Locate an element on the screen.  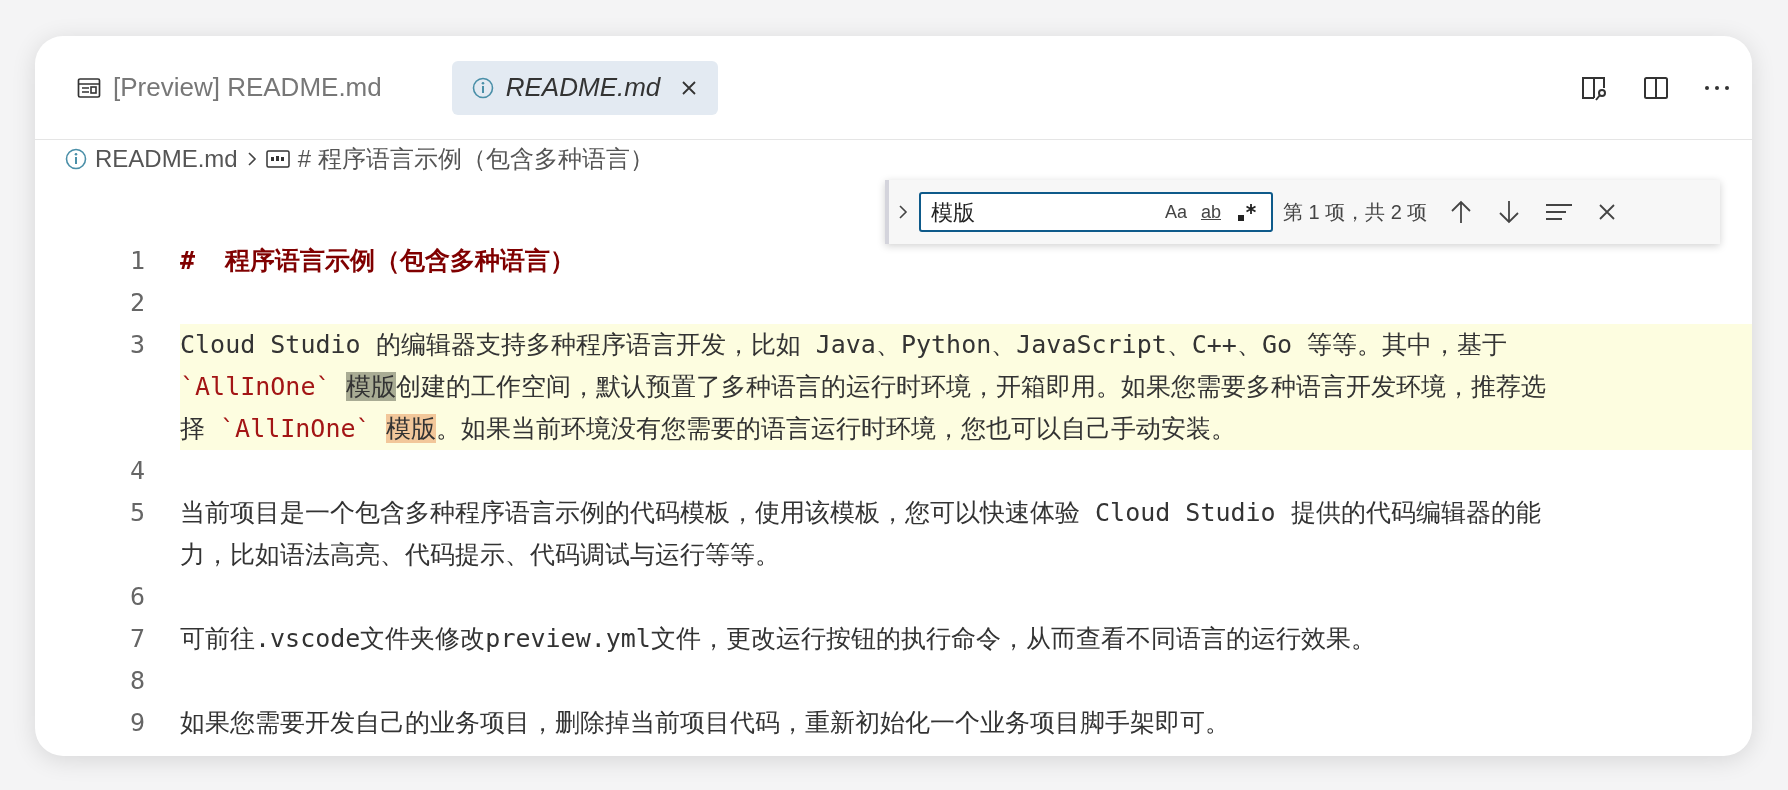
editor-tab: README.md is located at coordinates (585, 87).